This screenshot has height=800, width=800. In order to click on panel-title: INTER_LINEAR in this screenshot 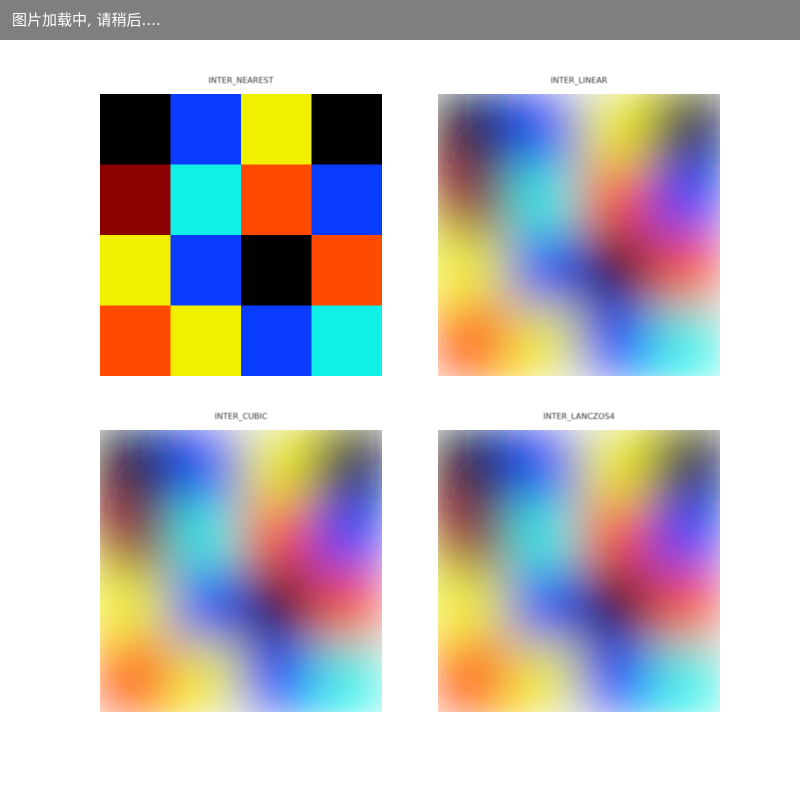, I will do `click(579, 80)`.